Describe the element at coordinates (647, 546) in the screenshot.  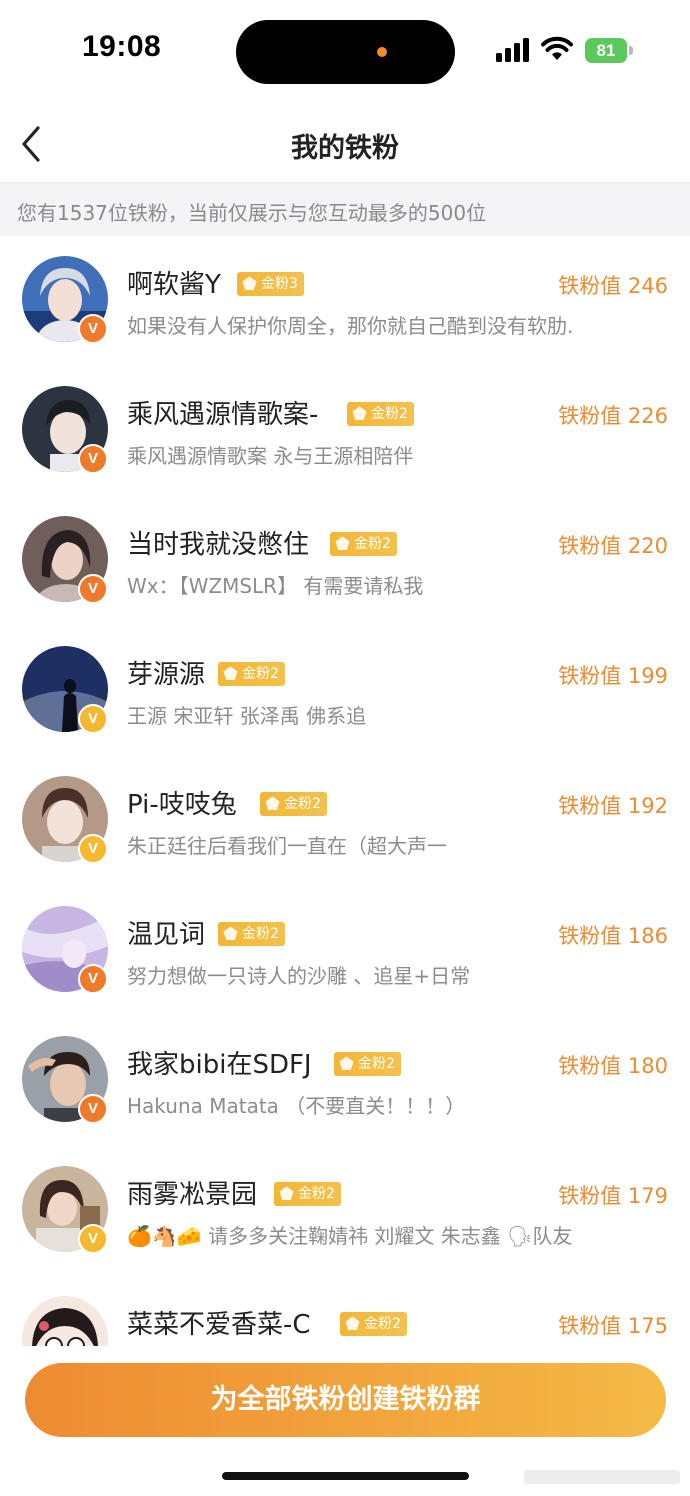
I see `score-value: 220` at that location.